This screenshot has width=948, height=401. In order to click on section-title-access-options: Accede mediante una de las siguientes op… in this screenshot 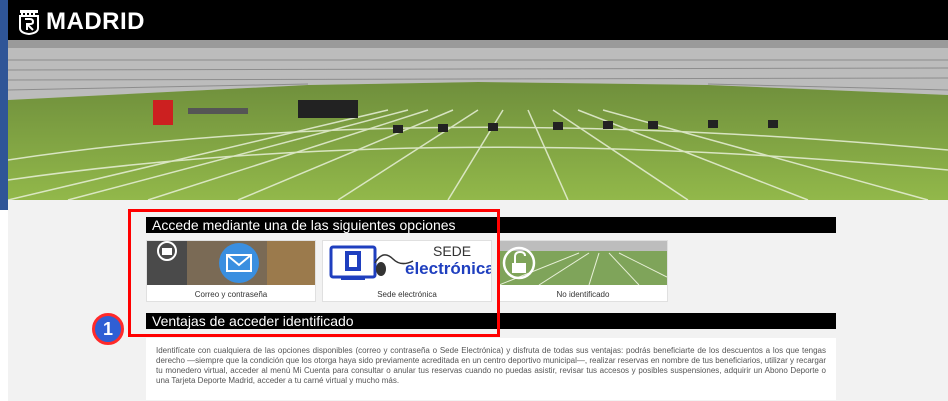, I will do `click(491, 225)`.